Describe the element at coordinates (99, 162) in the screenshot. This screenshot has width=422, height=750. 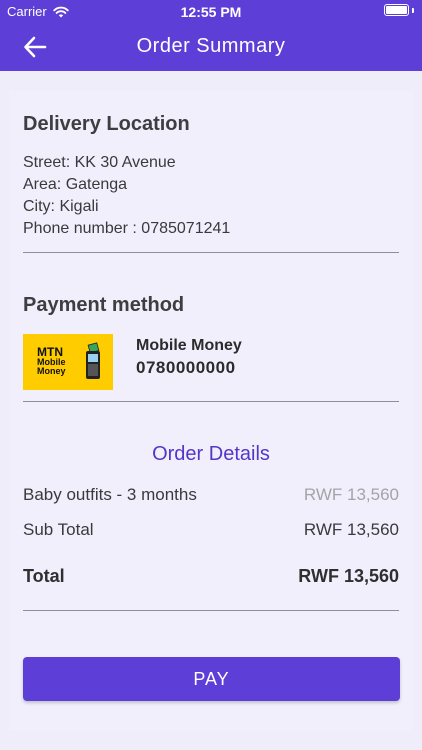
I see `delivery-street: Street: KK 30 Avenue` at that location.